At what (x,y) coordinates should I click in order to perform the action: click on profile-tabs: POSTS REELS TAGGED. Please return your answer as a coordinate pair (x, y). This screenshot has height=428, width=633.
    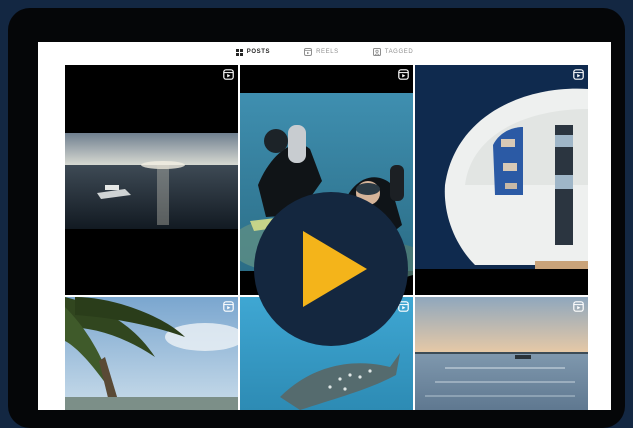
    Looking at the image, I should click on (324, 52).